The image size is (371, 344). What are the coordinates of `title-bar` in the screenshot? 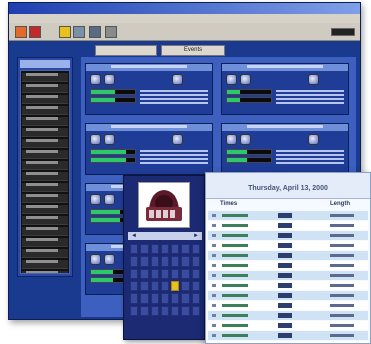 It's located at (184, 8).